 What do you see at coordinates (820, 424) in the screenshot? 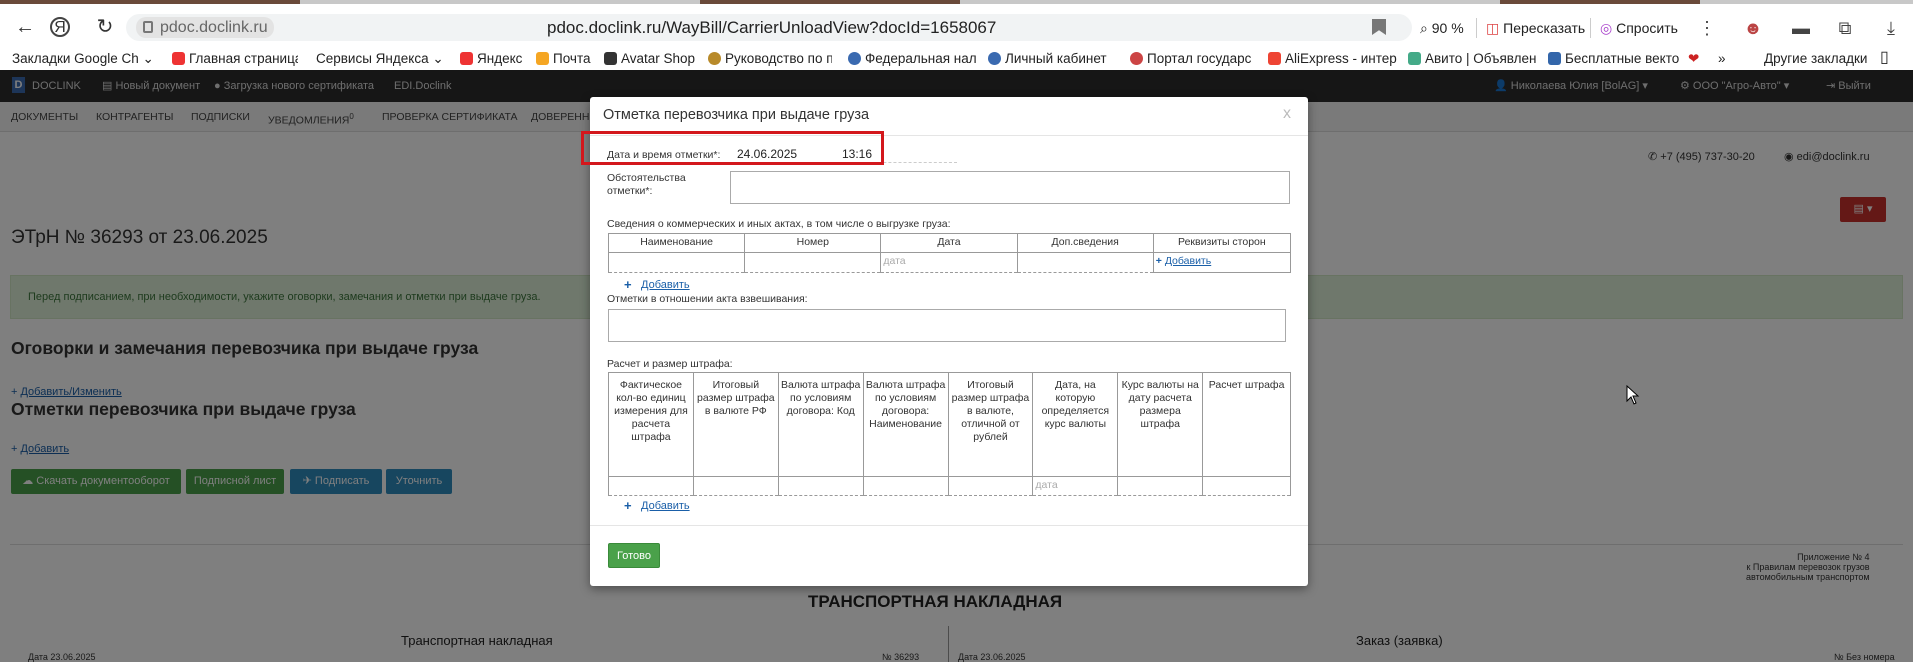
I see `fine-header-currency-code: Валюта штрафа по условиям договора: Код` at bounding box center [820, 424].